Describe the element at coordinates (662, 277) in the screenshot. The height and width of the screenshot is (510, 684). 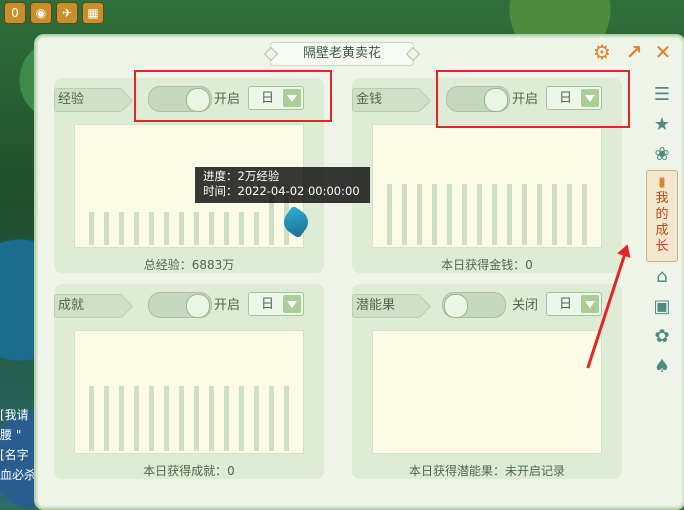
I see `home-icon: ⌂` at that location.